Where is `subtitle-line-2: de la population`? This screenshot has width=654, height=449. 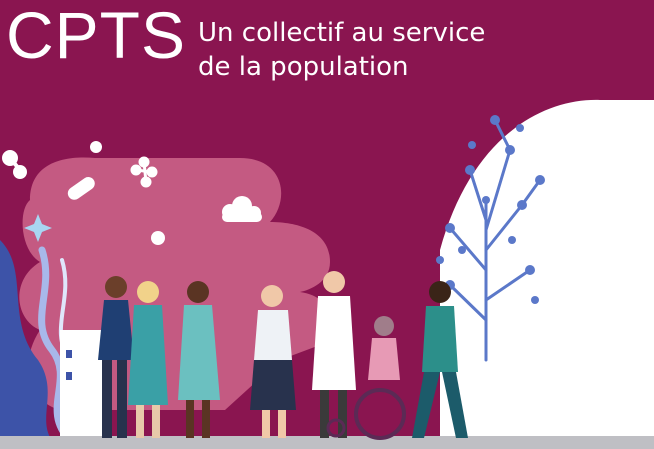
subtitle-line-2: de la population is located at coordinates (303, 67).